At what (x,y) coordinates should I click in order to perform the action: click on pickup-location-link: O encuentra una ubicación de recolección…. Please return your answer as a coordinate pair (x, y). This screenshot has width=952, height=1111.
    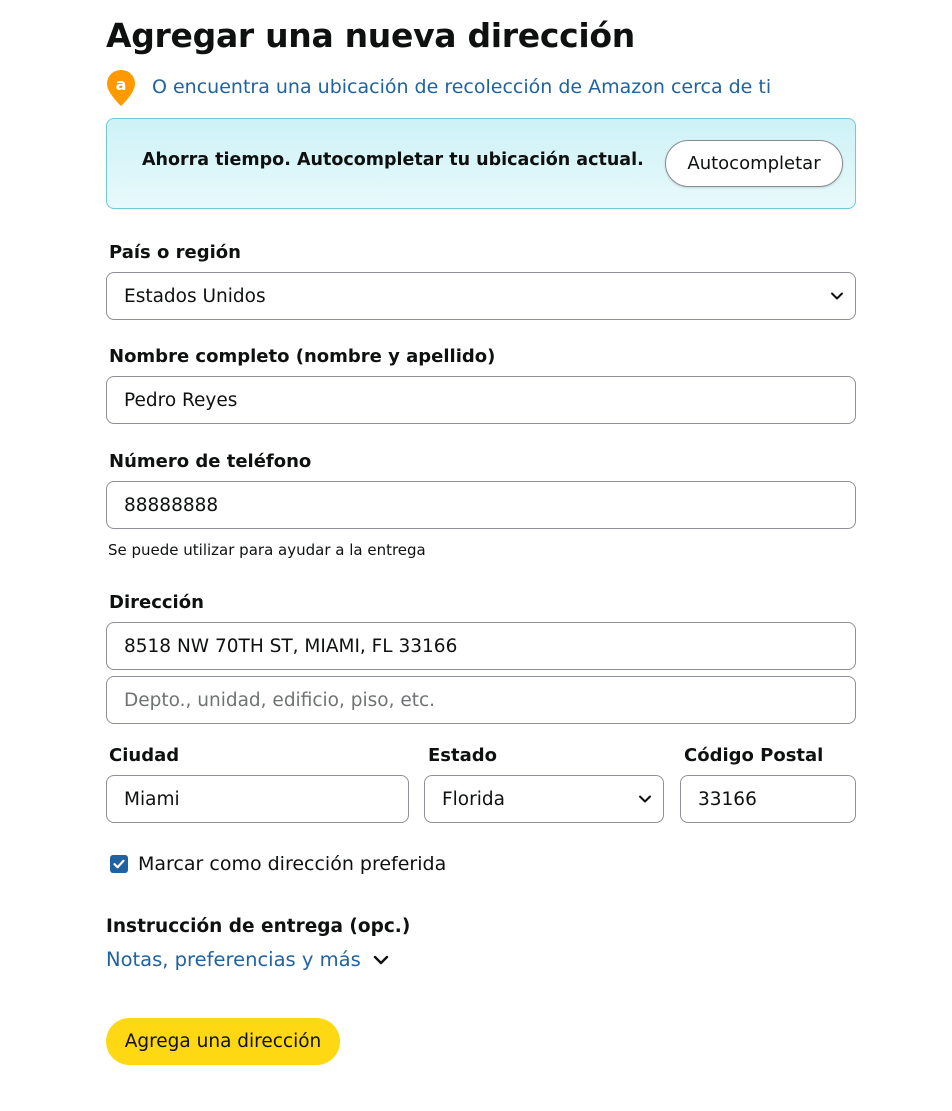
    Looking at the image, I should click on (461, 87).